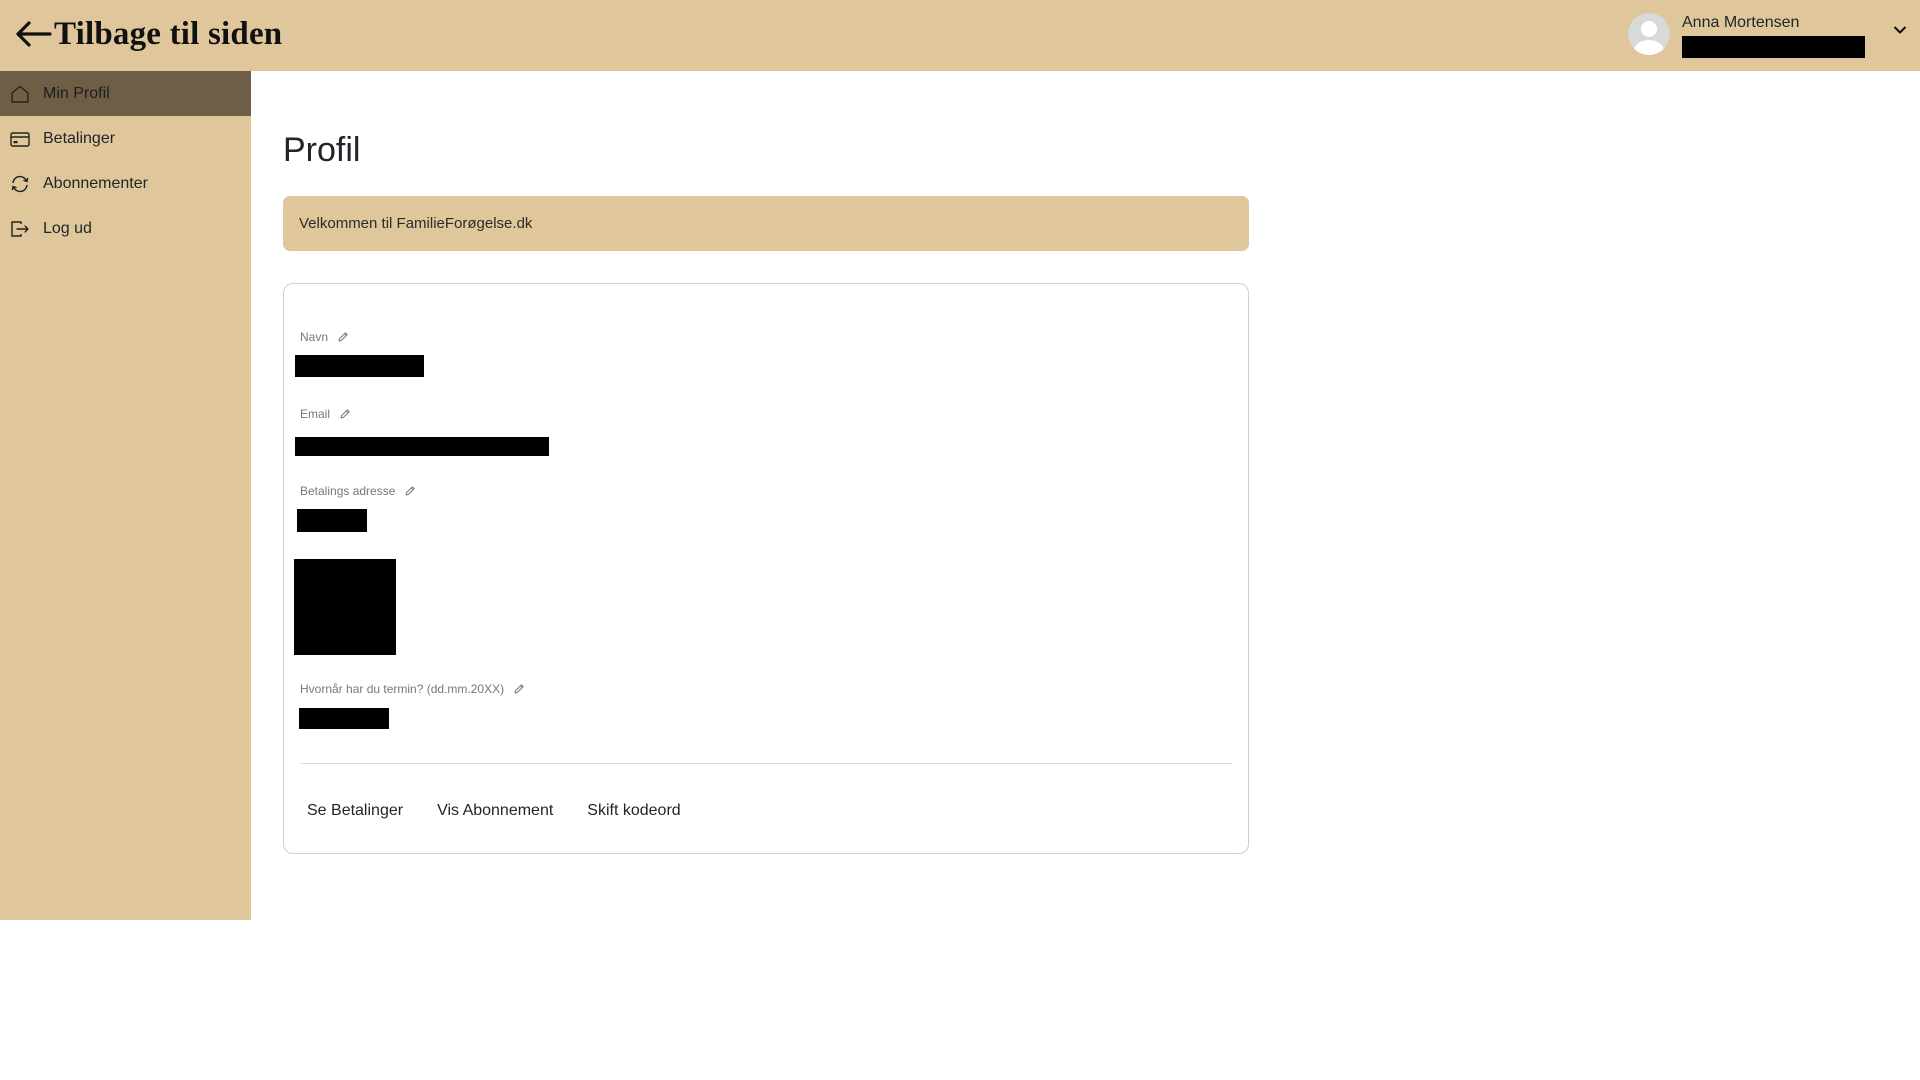  I want to click on avatar, so click(1649, 34).